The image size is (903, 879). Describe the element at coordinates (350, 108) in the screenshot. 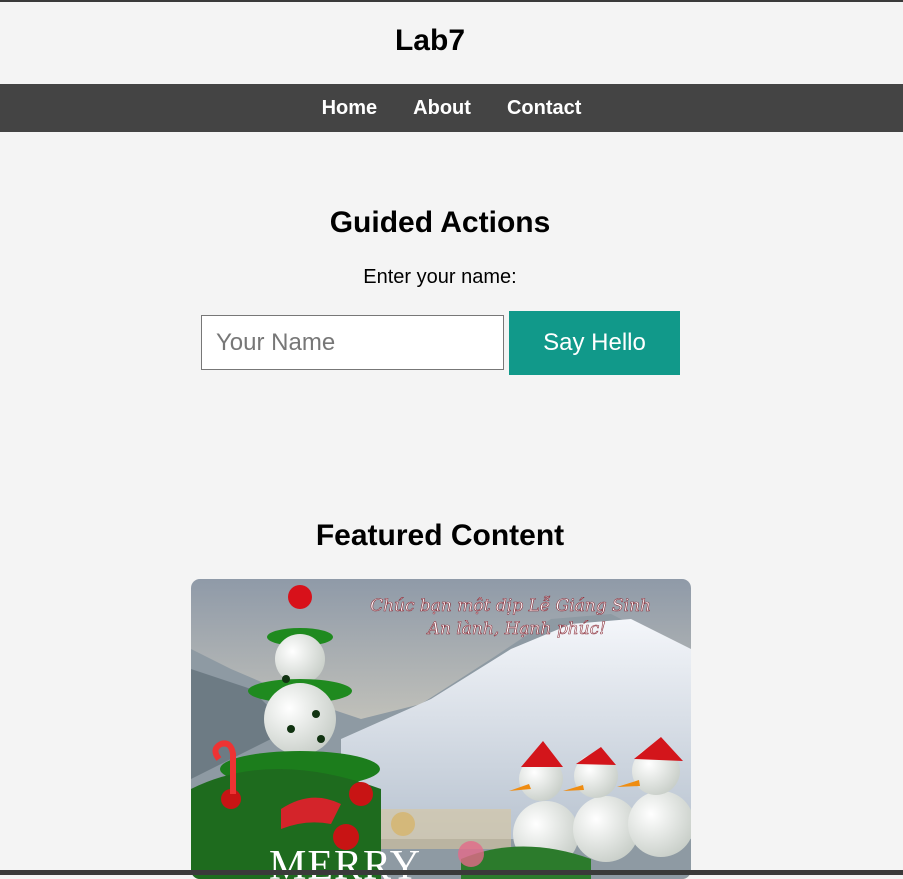

I see `nav-link-home: Home` at that location.